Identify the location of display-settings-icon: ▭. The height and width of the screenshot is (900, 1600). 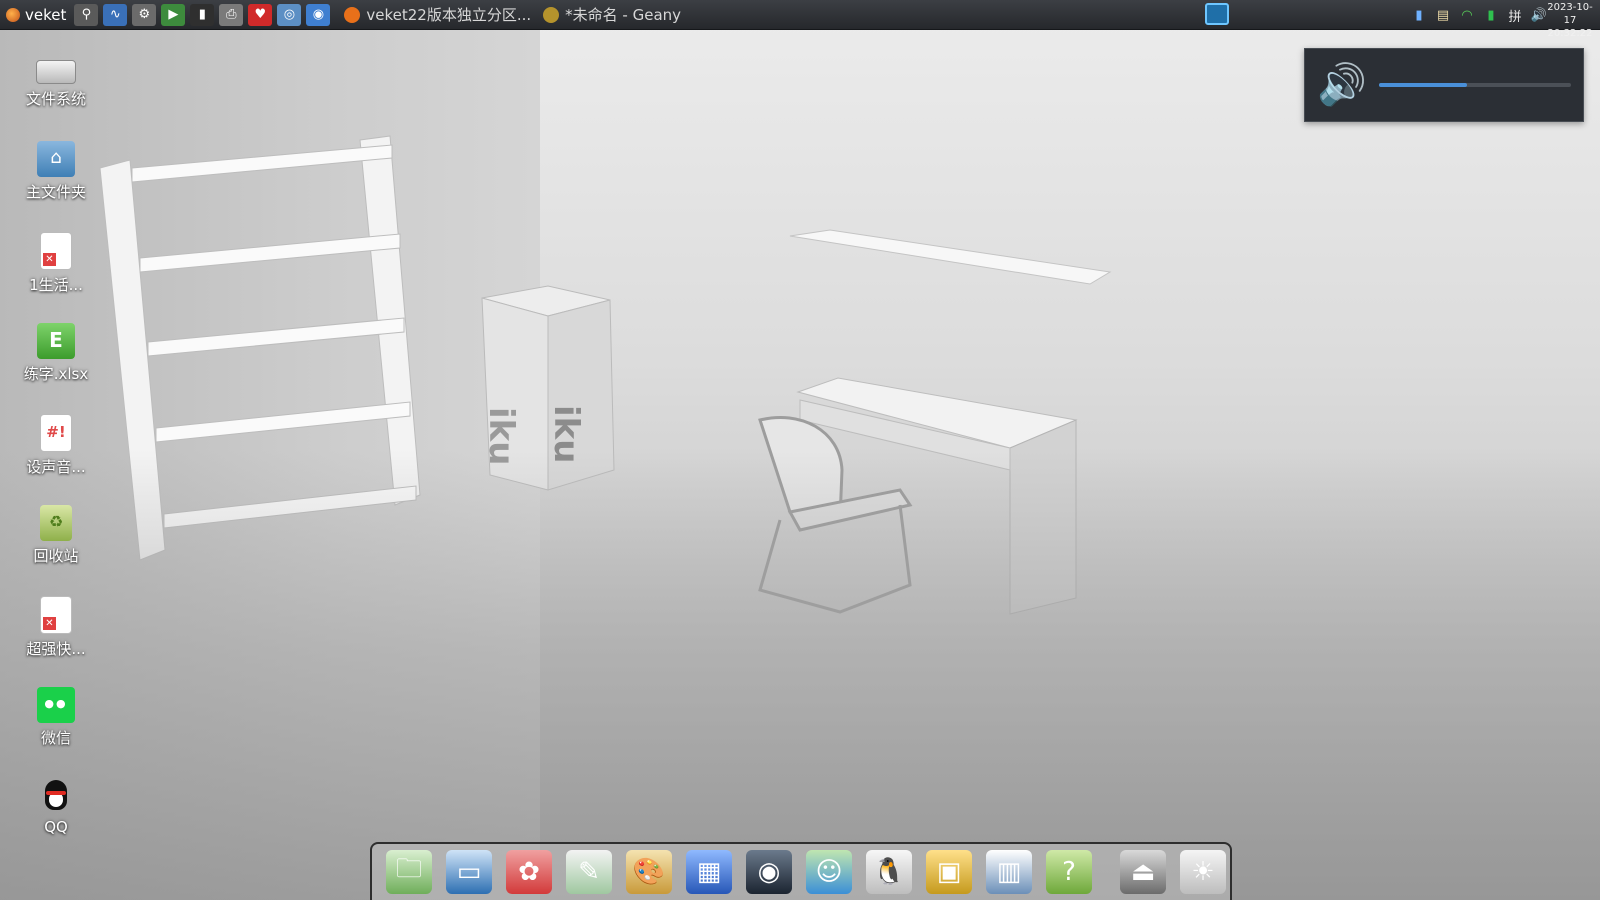
(469, 872).